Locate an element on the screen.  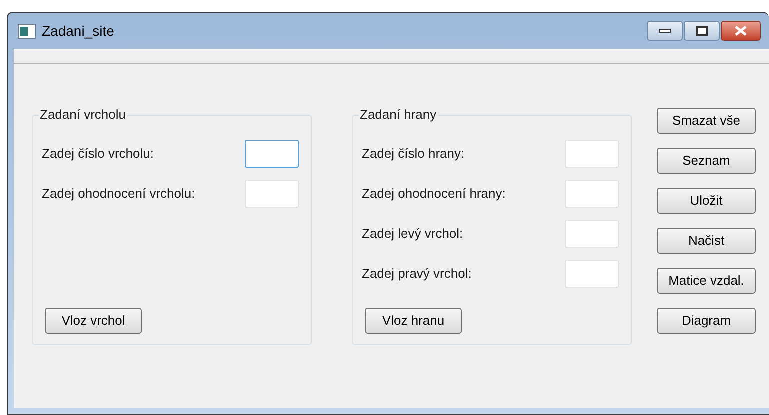
maximize-button is located at coordinates (702, 31).